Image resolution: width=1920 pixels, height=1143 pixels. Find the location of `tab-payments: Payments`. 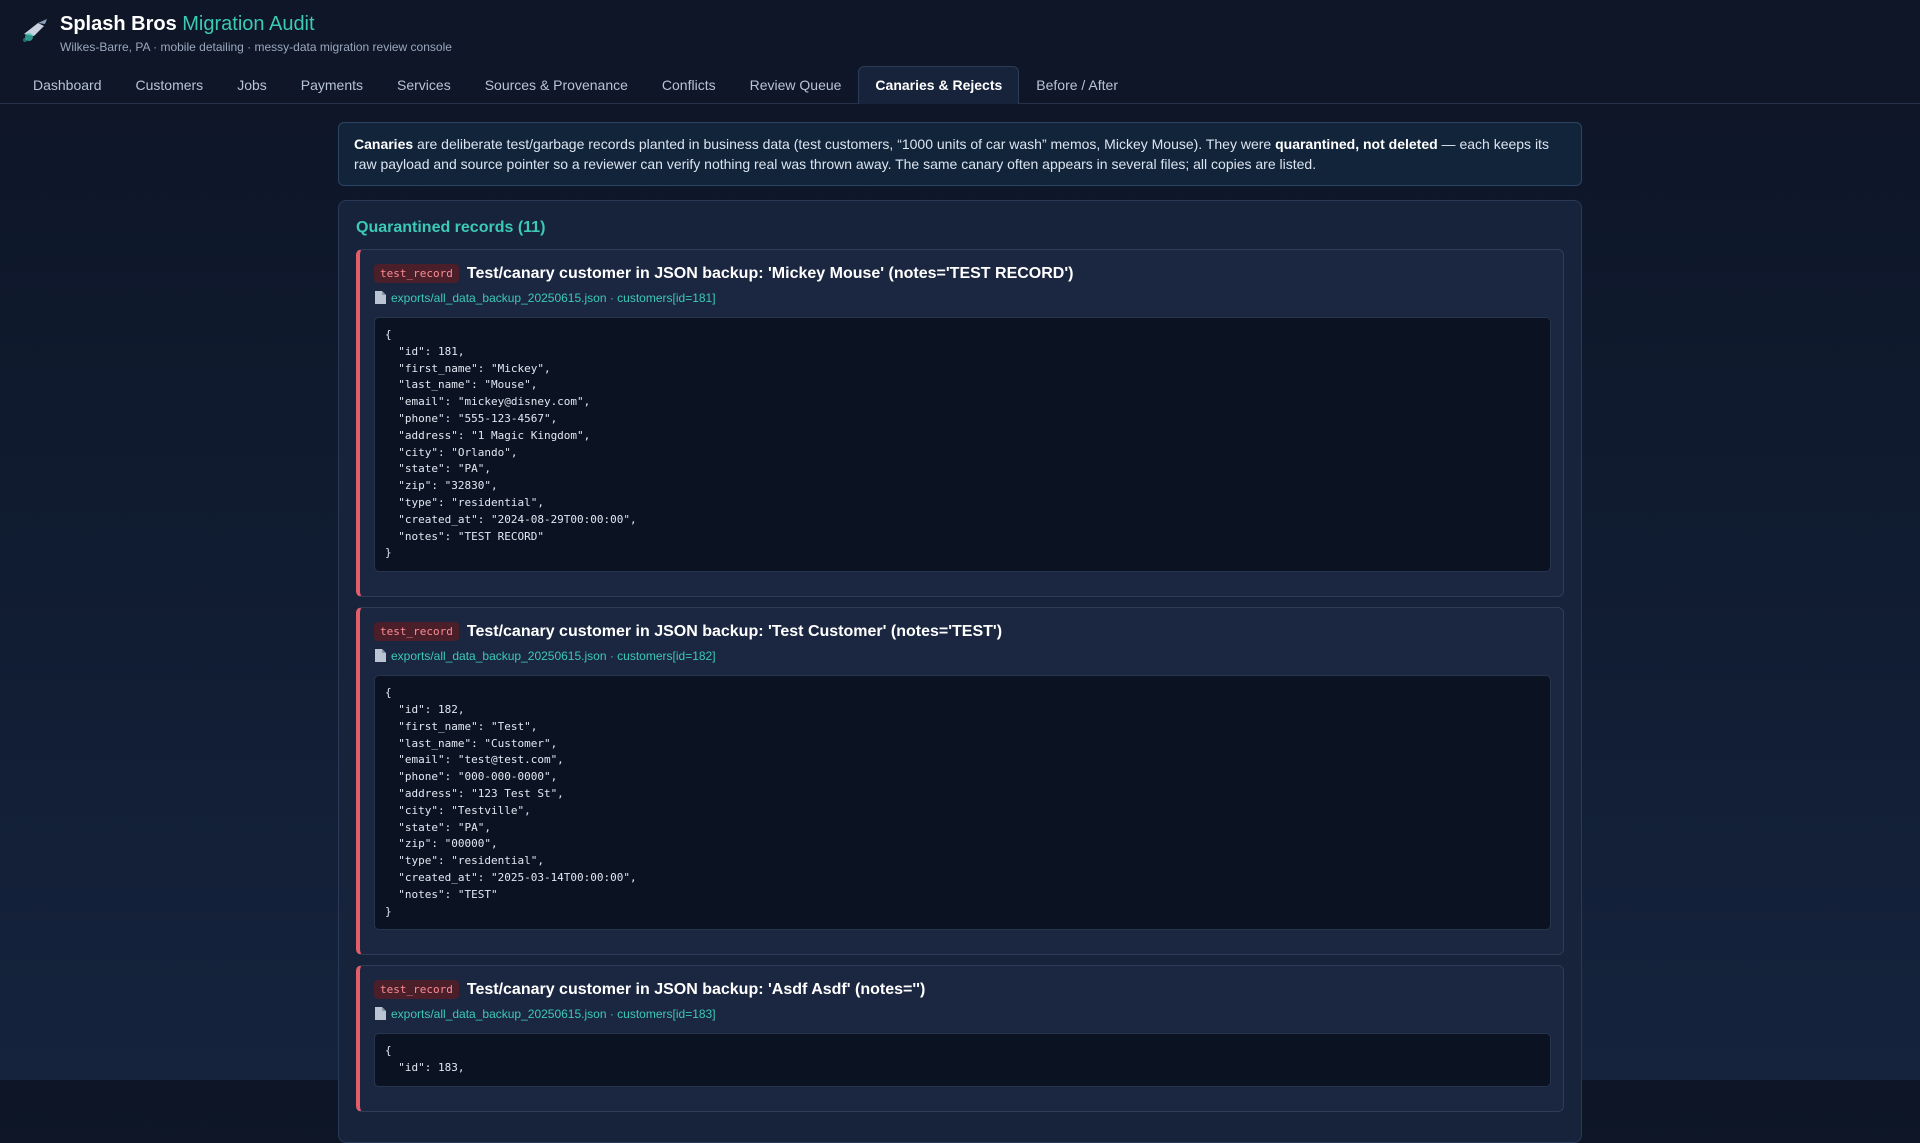

tab-payments: Payments is located at coordinates (332, 85).